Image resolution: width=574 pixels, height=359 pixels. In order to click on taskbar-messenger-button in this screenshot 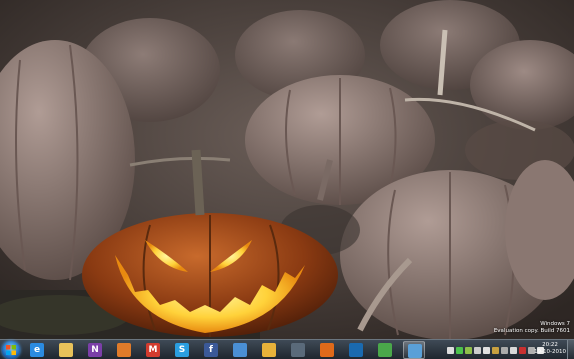, I will do `click(298, 350)`.